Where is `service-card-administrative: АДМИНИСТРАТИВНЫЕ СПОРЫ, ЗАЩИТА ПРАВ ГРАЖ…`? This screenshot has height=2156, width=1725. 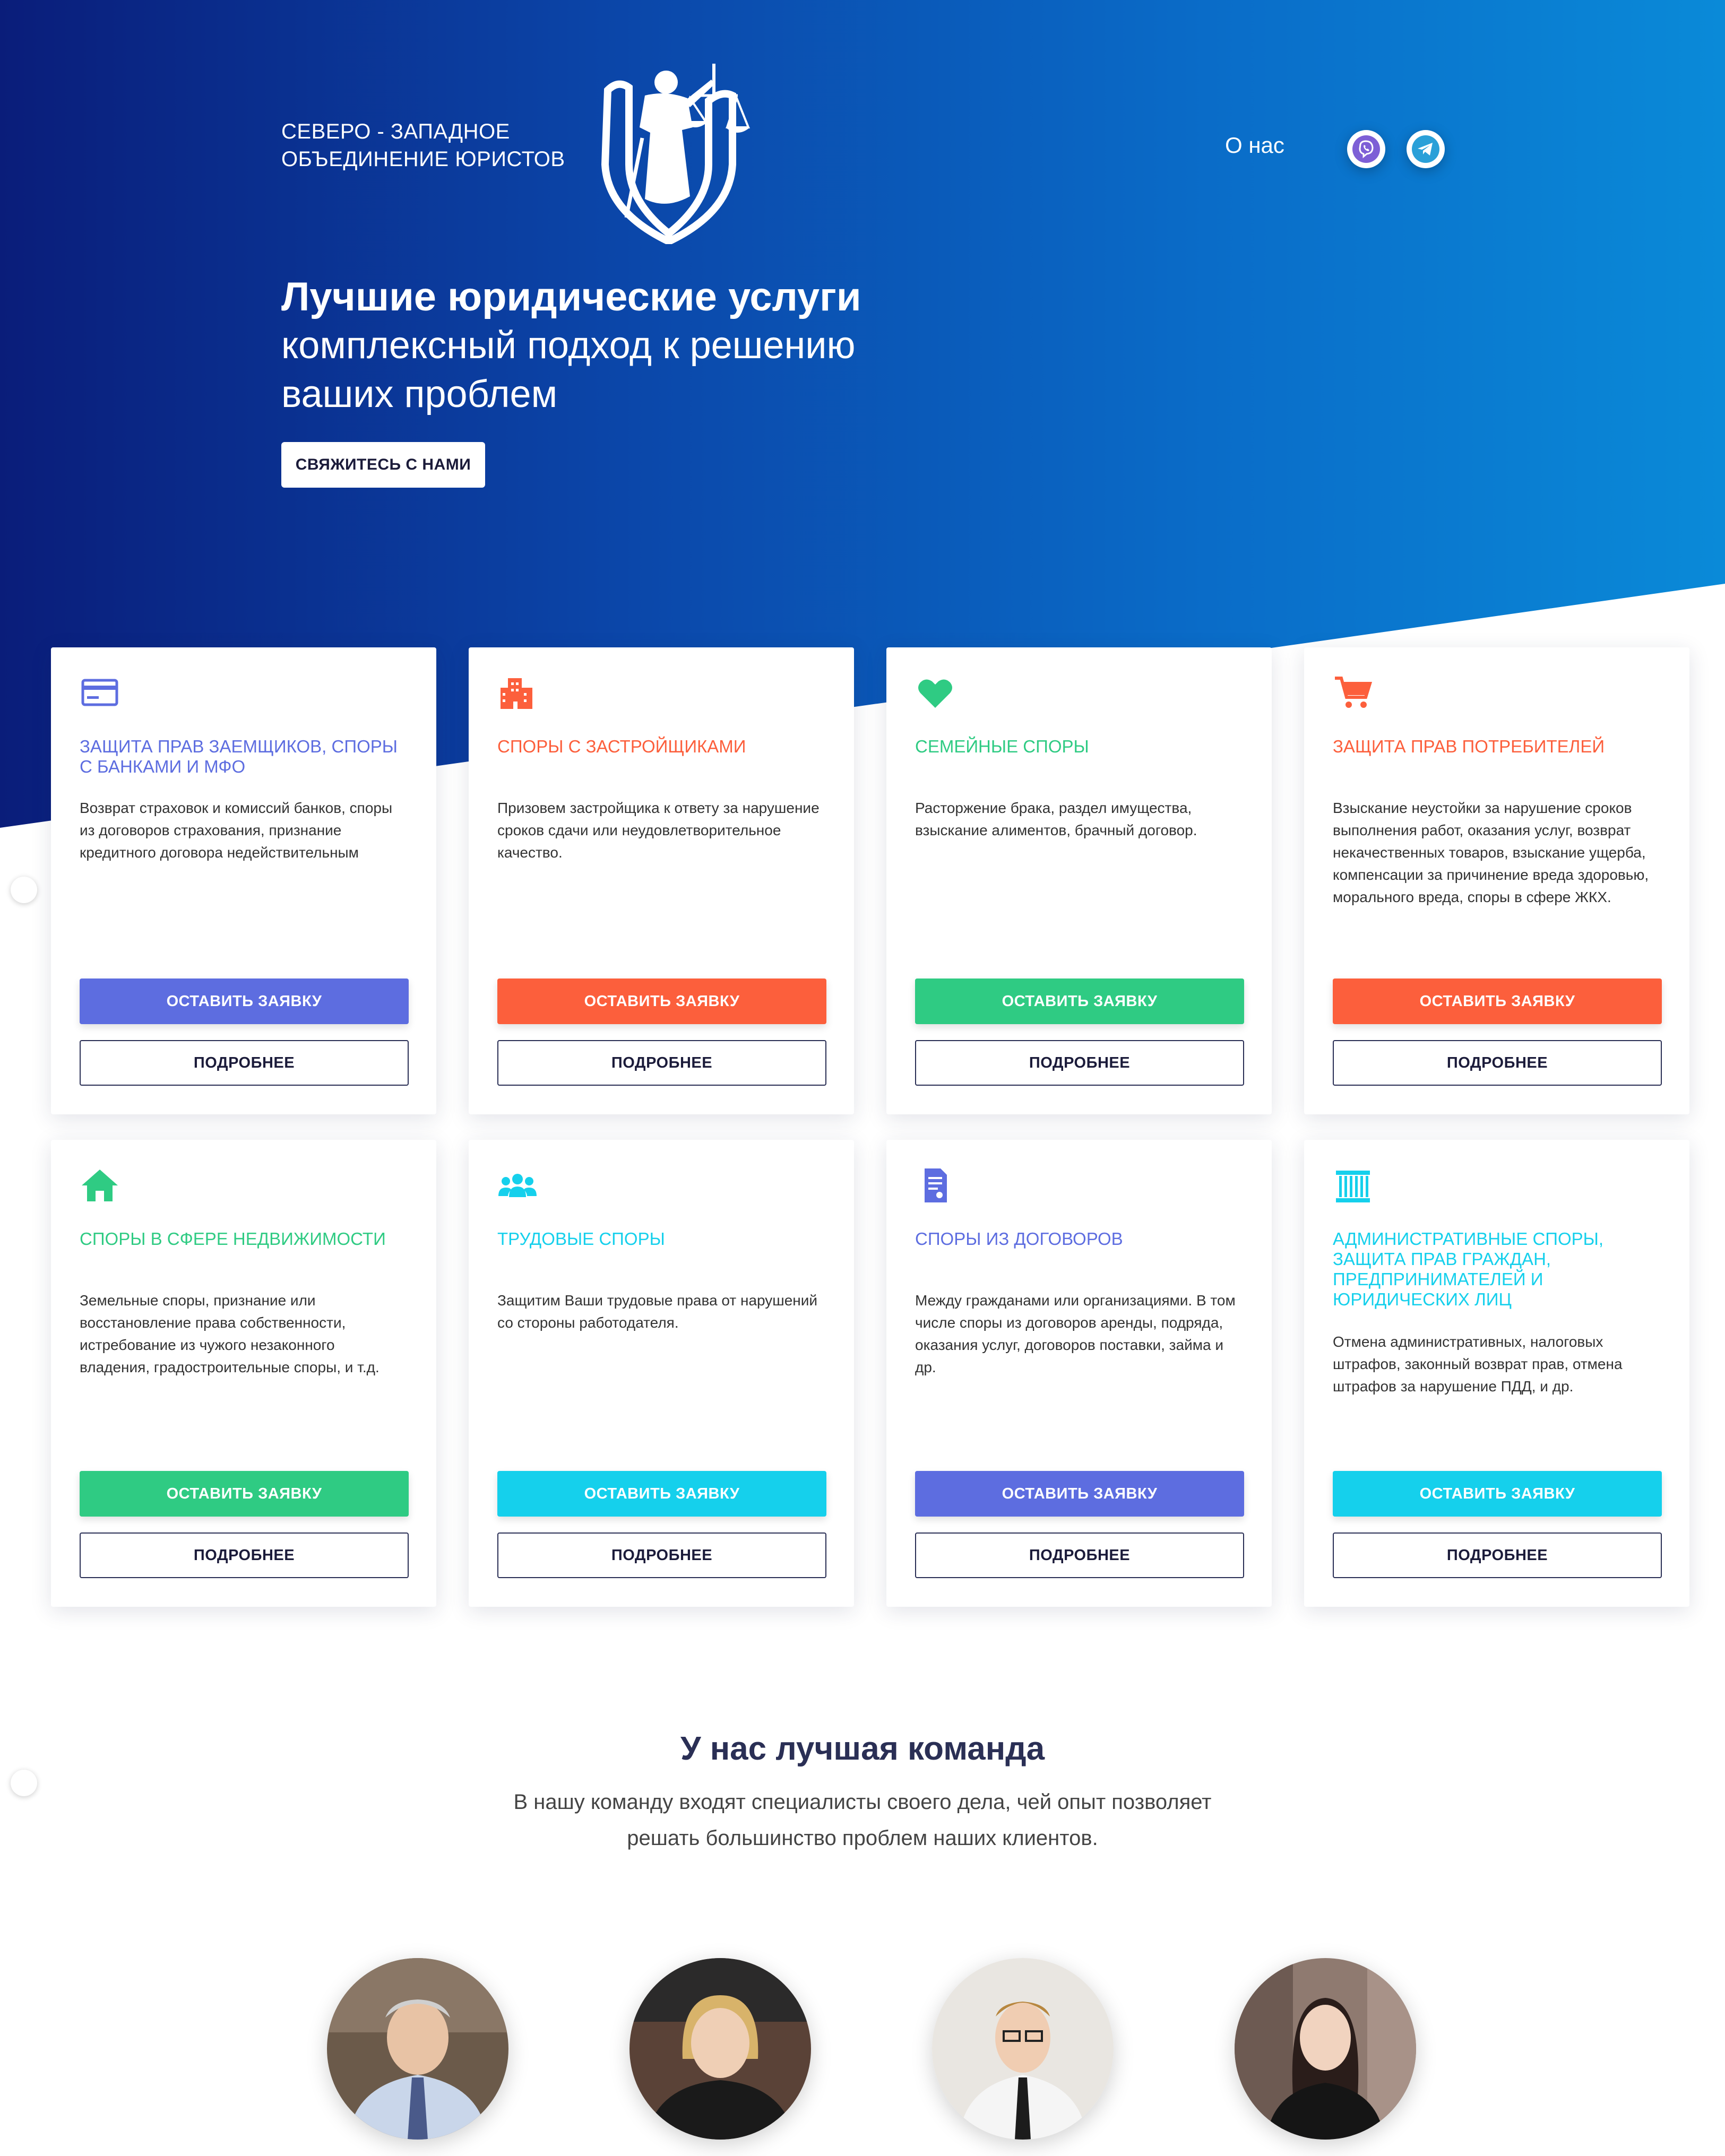
service-card-administrative: АДМИНИСТРАТИВНЫЕ СПОРЫ, ЗАЩИТА ПРАВ ГРАЖ… is located at coordinates (1496, 1373).